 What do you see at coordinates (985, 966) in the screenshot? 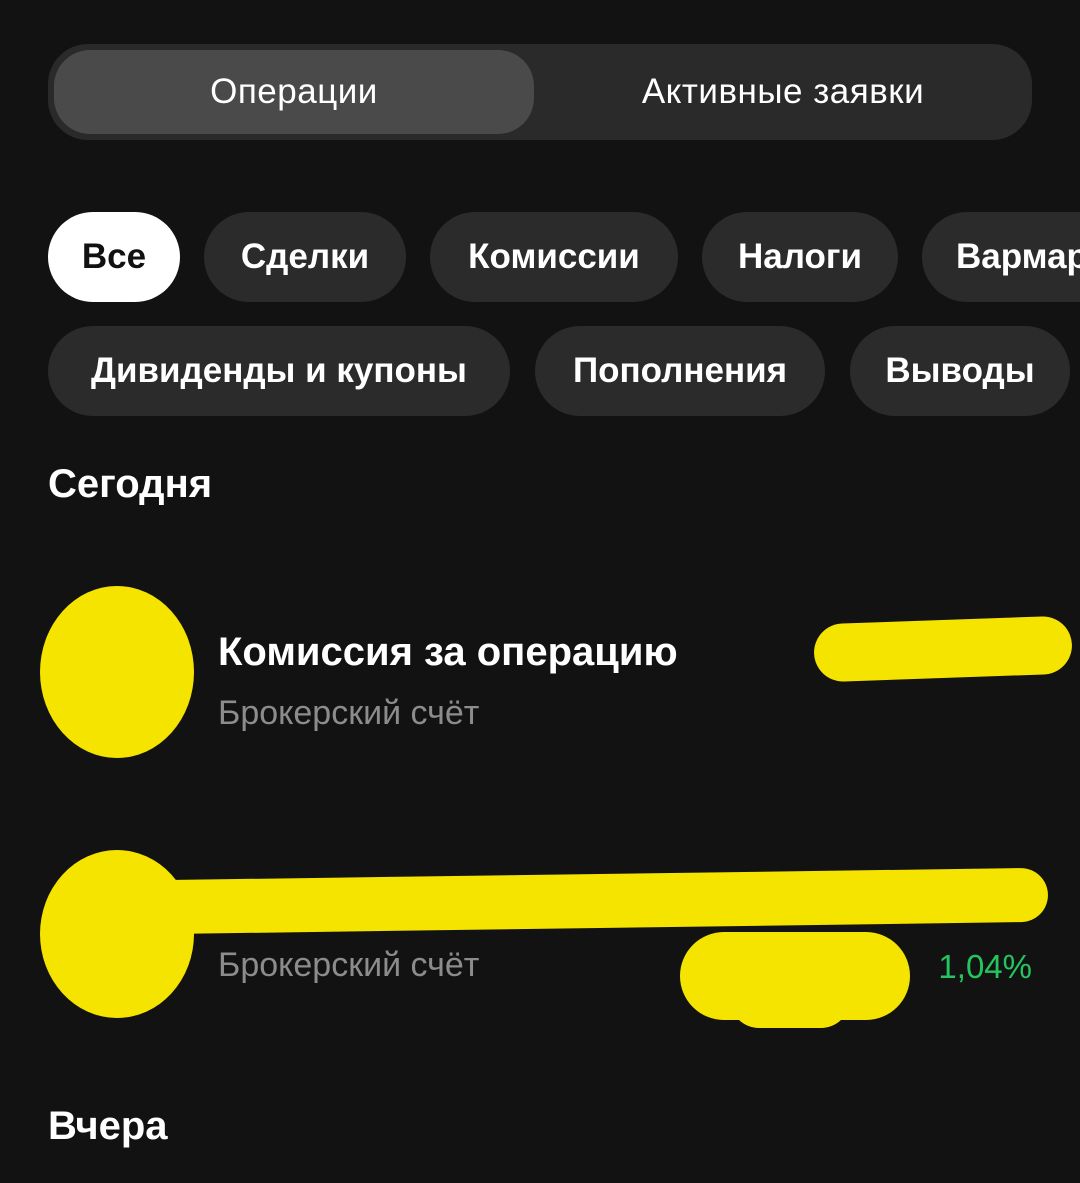
I see `operation-change-percent: 1,04%` at bounding box center [985, 966].